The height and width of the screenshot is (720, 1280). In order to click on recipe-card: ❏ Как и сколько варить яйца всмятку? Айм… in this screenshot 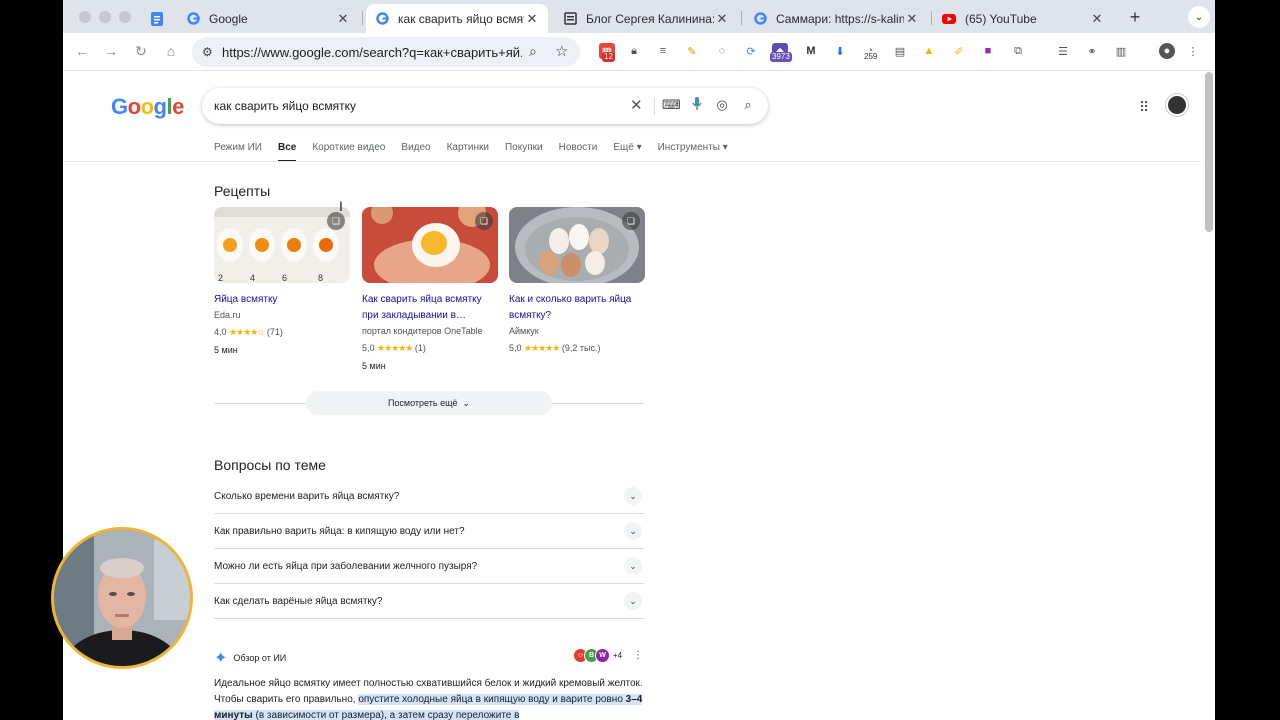, I will do `click(577, 280)`.